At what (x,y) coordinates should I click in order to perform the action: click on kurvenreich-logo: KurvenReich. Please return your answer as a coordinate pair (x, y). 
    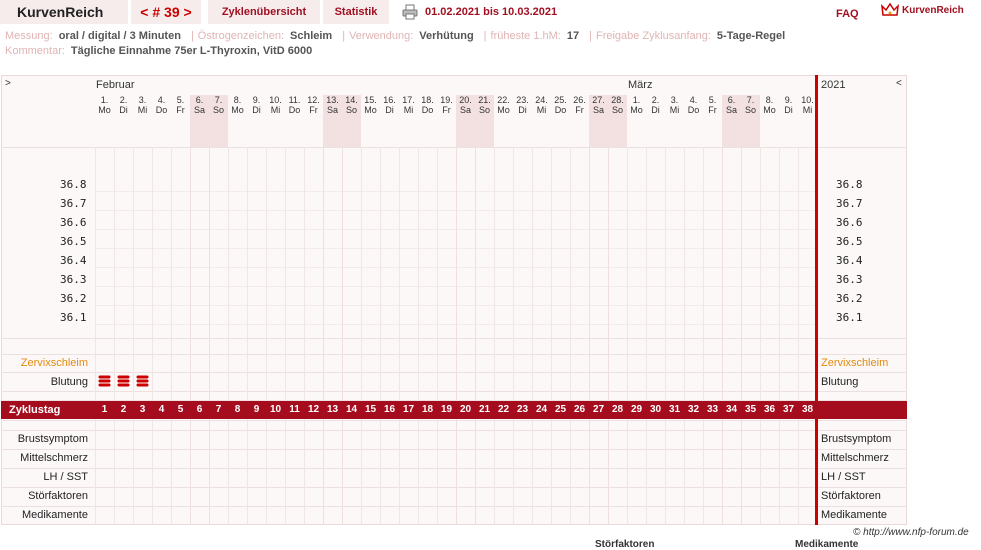
    Looking at the image, I should click on (922, 10).